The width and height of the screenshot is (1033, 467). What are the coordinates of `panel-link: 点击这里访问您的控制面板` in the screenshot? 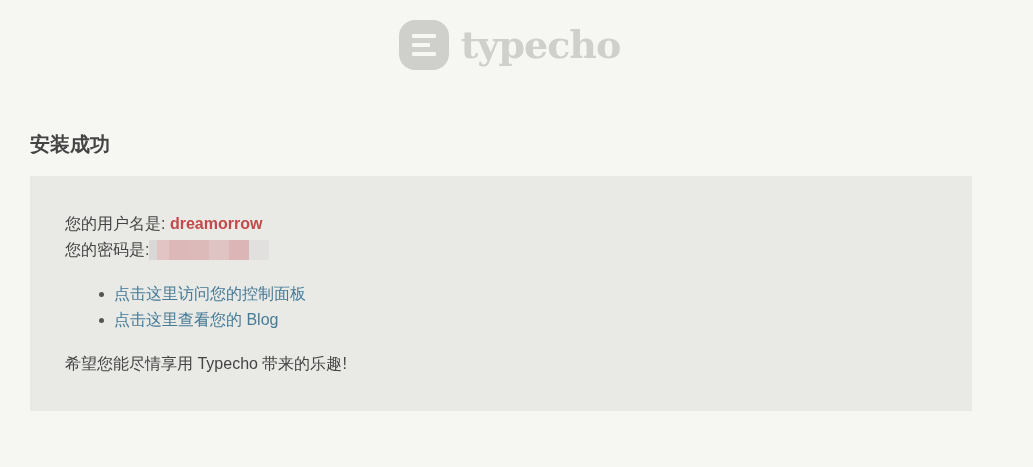 It's located at (210, 294).